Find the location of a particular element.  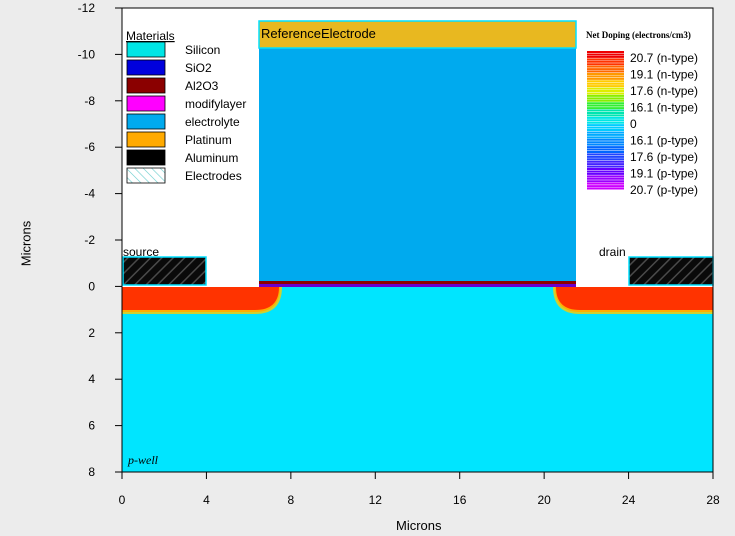

x-tick-label: 0 is located at coordinates (122, 500).